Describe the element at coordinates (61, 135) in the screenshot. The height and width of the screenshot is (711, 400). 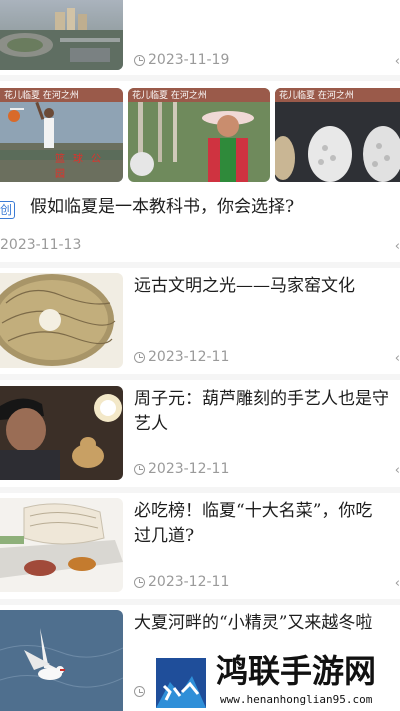
I see `article-image-basketball: 花儿临夏 在河之州 篮球公园` at that location.